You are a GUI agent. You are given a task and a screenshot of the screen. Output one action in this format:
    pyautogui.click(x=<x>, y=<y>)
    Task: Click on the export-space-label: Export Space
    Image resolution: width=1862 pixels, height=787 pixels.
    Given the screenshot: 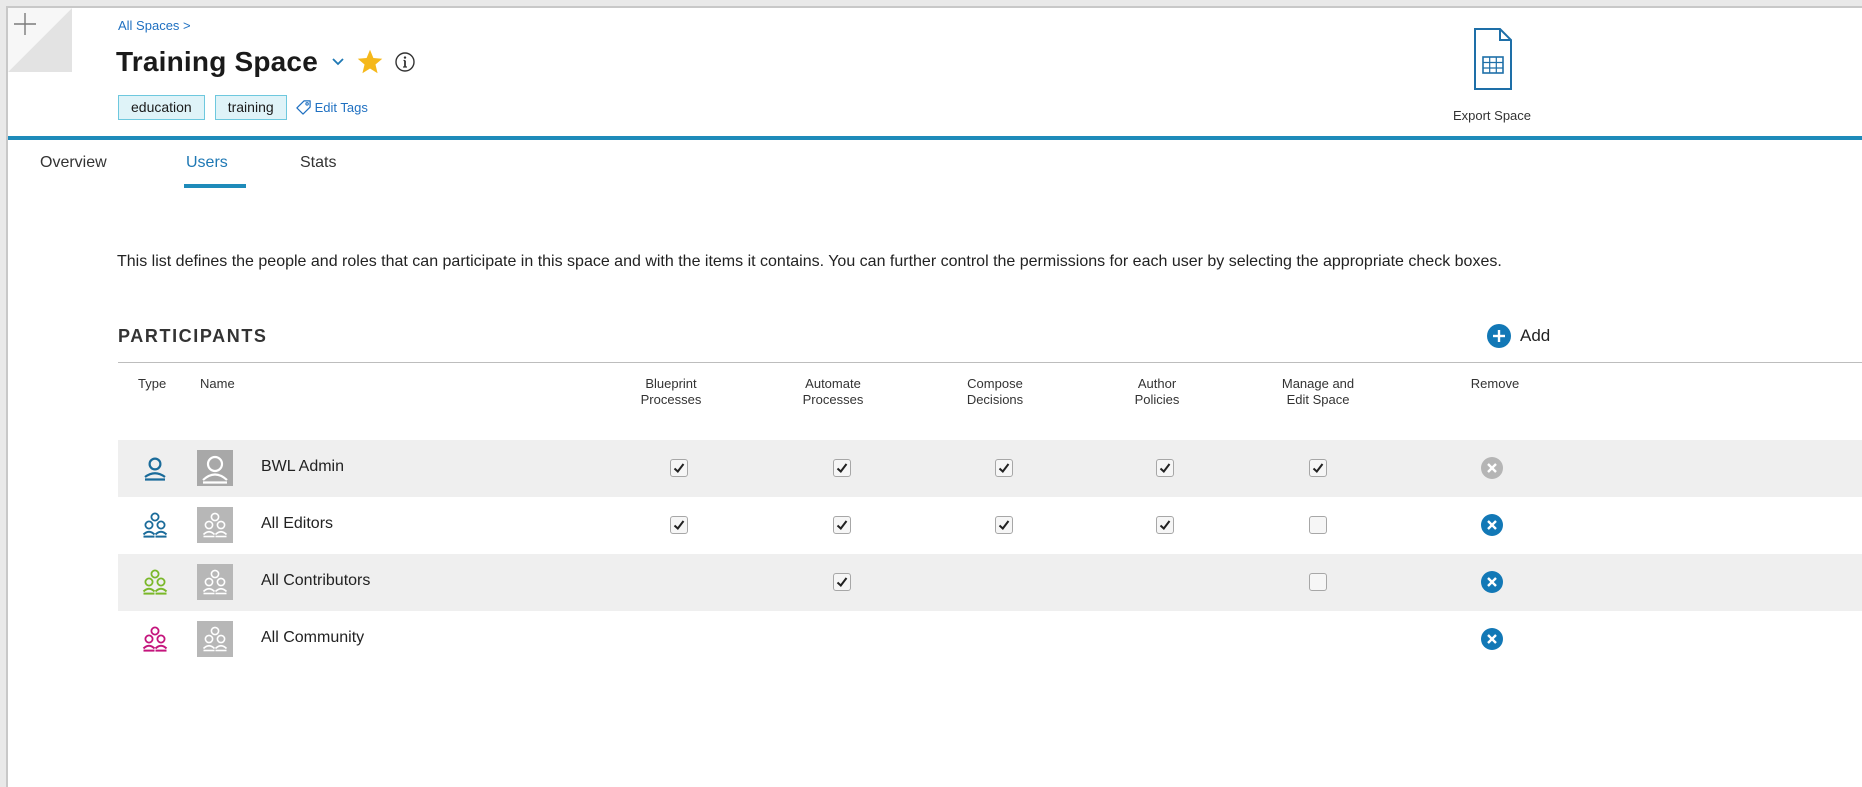 What is the action you would take?
    pyautogui.click(x=1492, y=115)
    